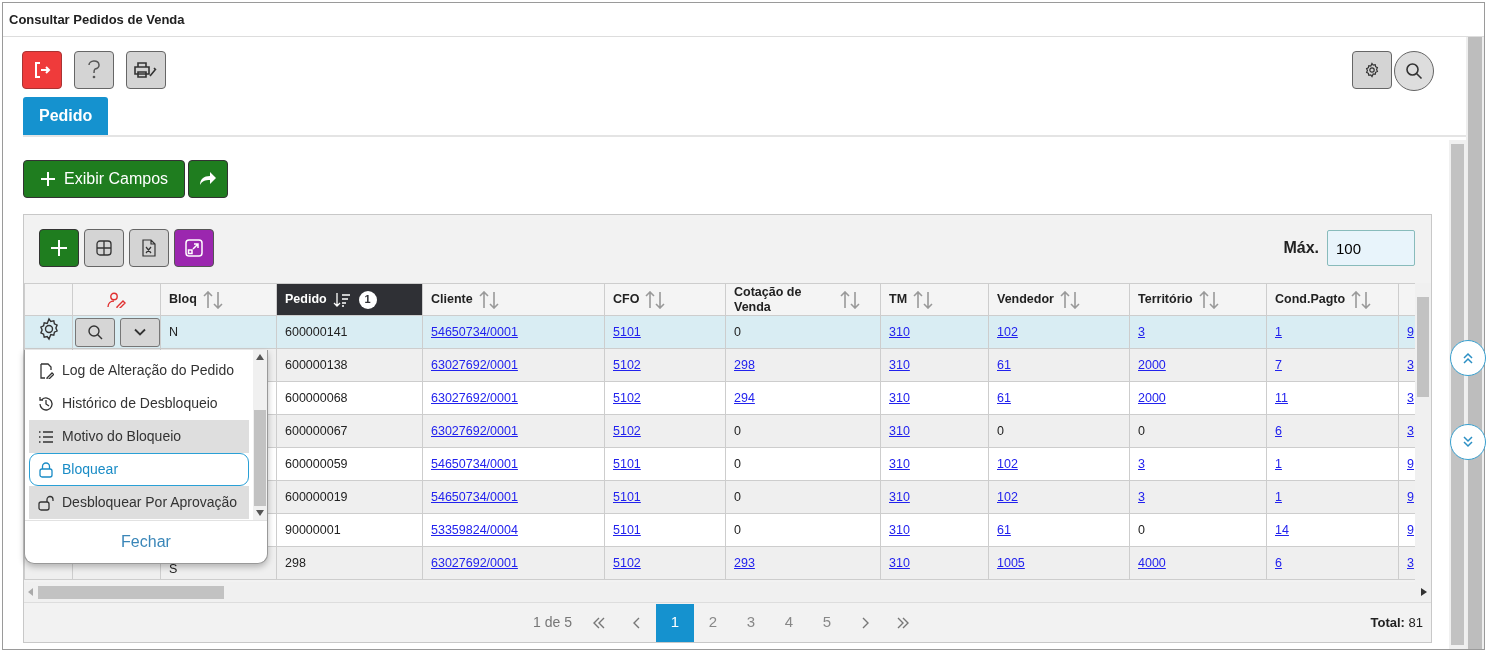  I want to click on search-button, so click(1414, 71).